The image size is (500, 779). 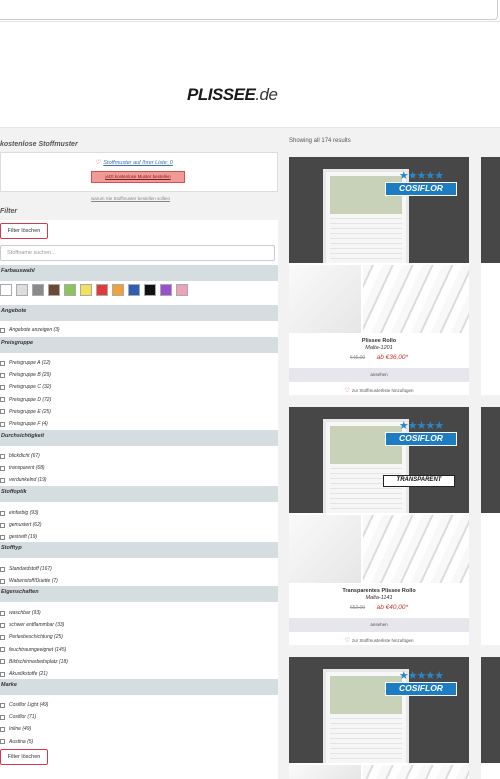 I want to click on filter-option: Preisgruppe B (29), so click(x=25, y=375).